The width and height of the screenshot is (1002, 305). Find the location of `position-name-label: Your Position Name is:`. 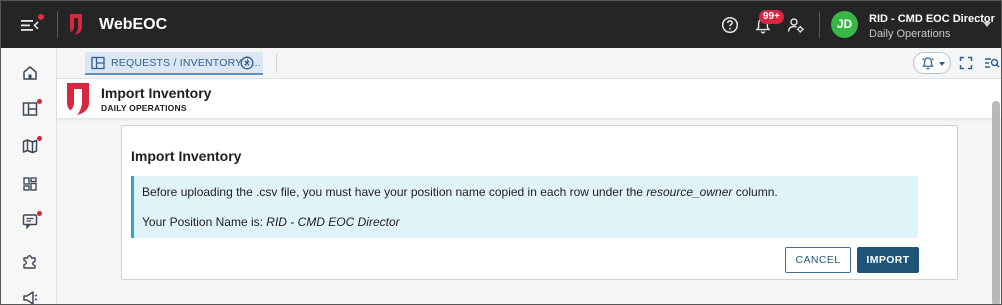

position-name-label: Your Position Name is: is located at coordinates (204, 222).